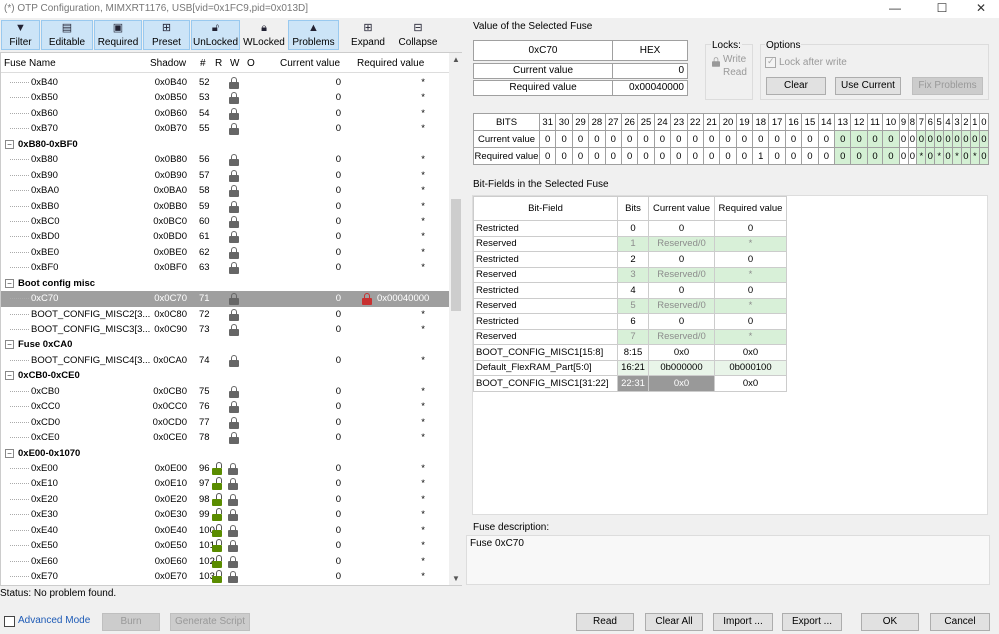 This screenshot has height=634, width=999. Describe the element at coordinates (166, 35) in the screenshot. I see `preset-button: ⊞ Preset` at that location.